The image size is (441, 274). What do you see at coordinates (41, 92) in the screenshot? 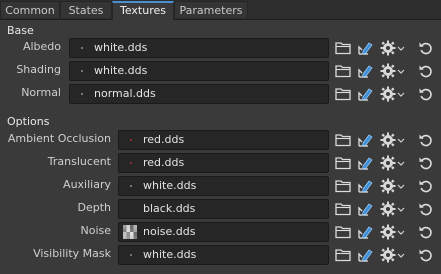
I see `texture-row-label: Normal` at bounding box center [41, 92].